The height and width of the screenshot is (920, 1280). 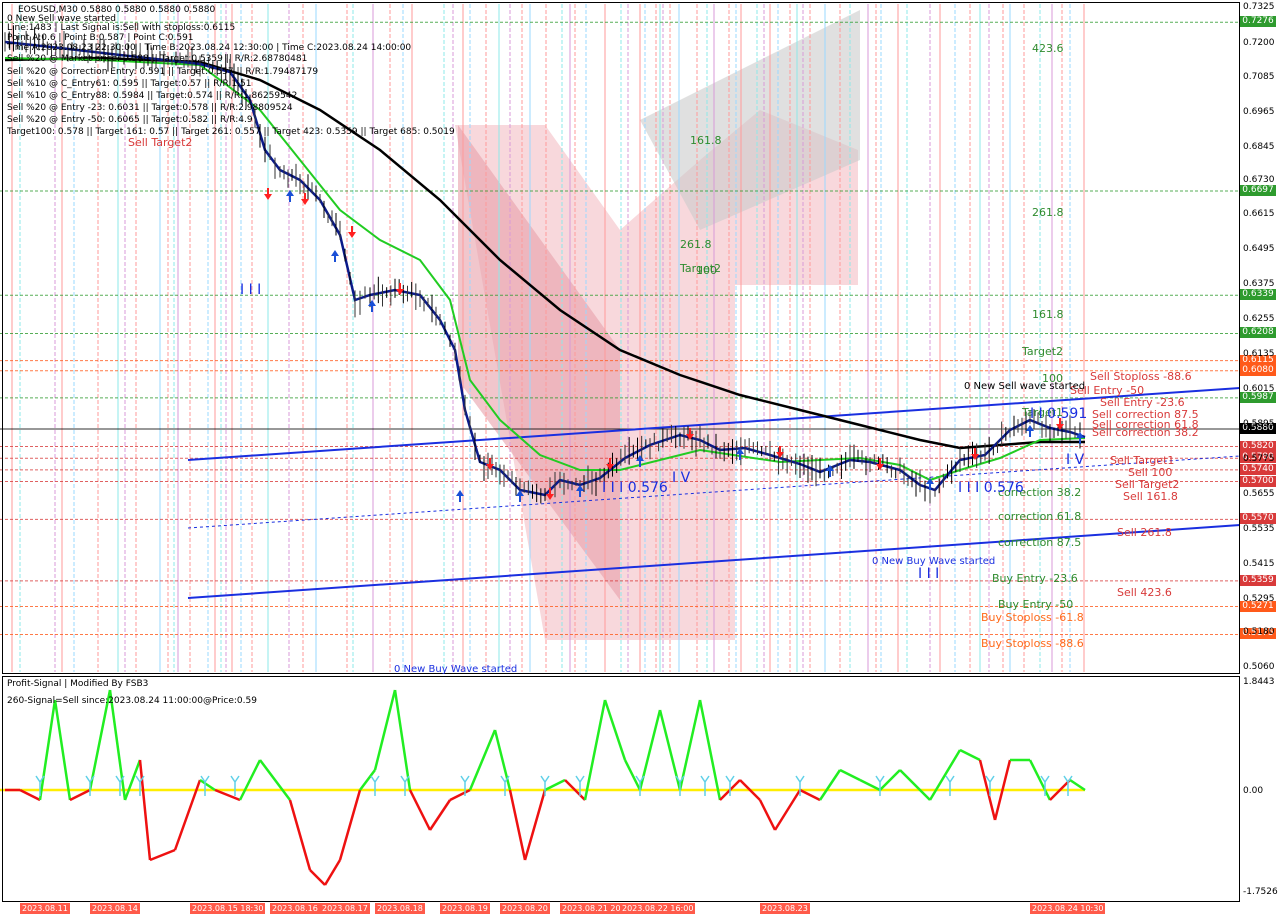 What do you see at coordinates (400, 908) in the screenshot?
I see `time-tag: 2023.08.18` at bounding box center [400, 908].